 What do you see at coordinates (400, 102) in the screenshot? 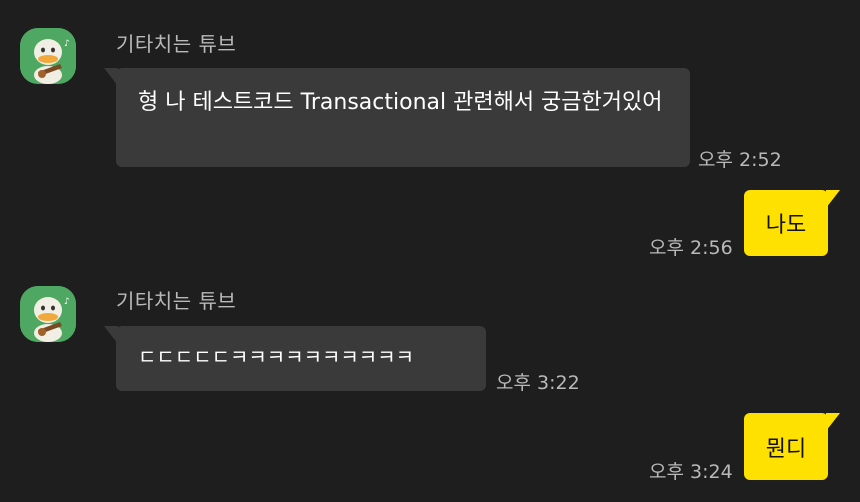
I see `message-text: 형 나 테스트코드 Transactional 관련해서 궁금한거있어` at bounding box center [400, 102].